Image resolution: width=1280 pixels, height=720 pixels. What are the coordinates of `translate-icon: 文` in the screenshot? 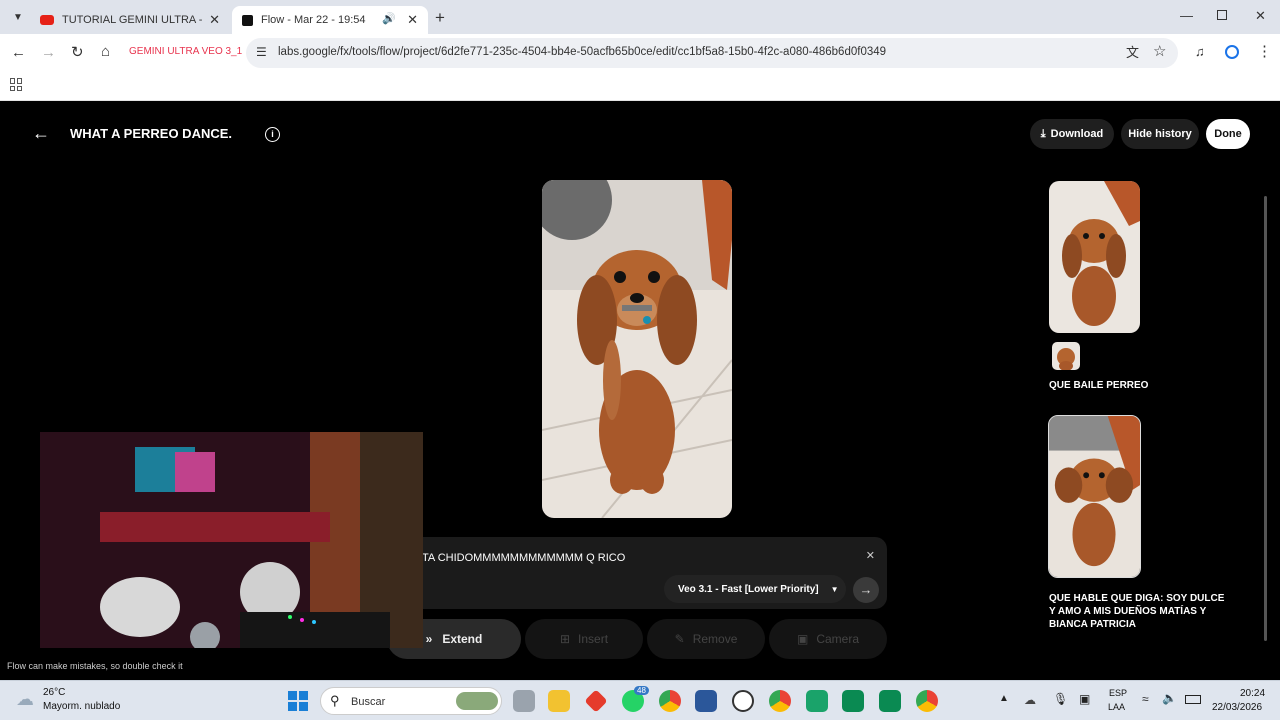 It's located at (1132, 53).